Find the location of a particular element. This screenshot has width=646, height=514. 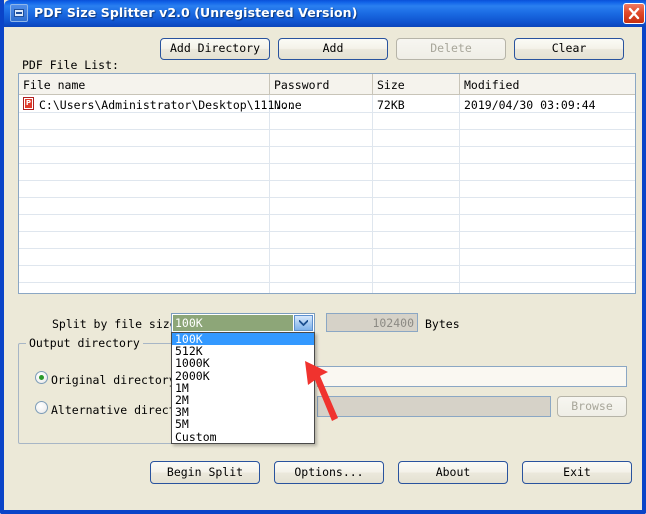

cell-size: 72KB is located at coordinates (391, 105).